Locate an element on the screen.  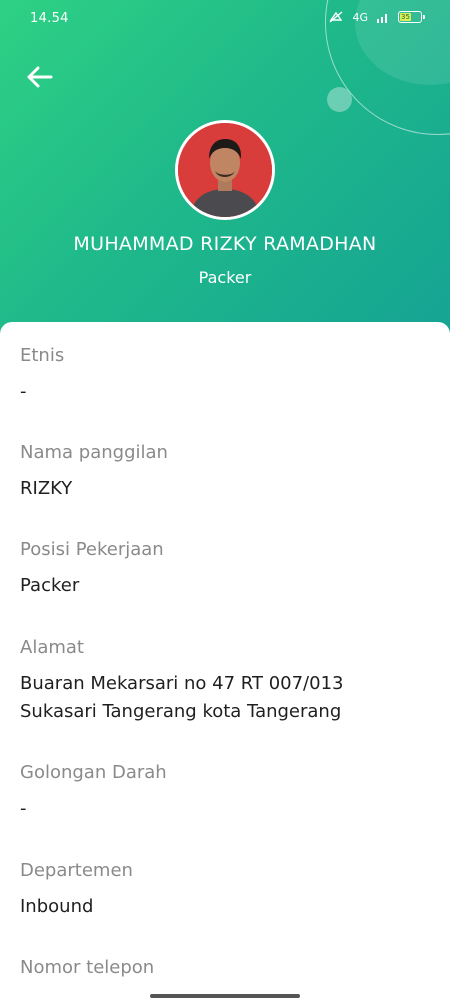
field-label: Departemen is located at coordinates (76, 870).